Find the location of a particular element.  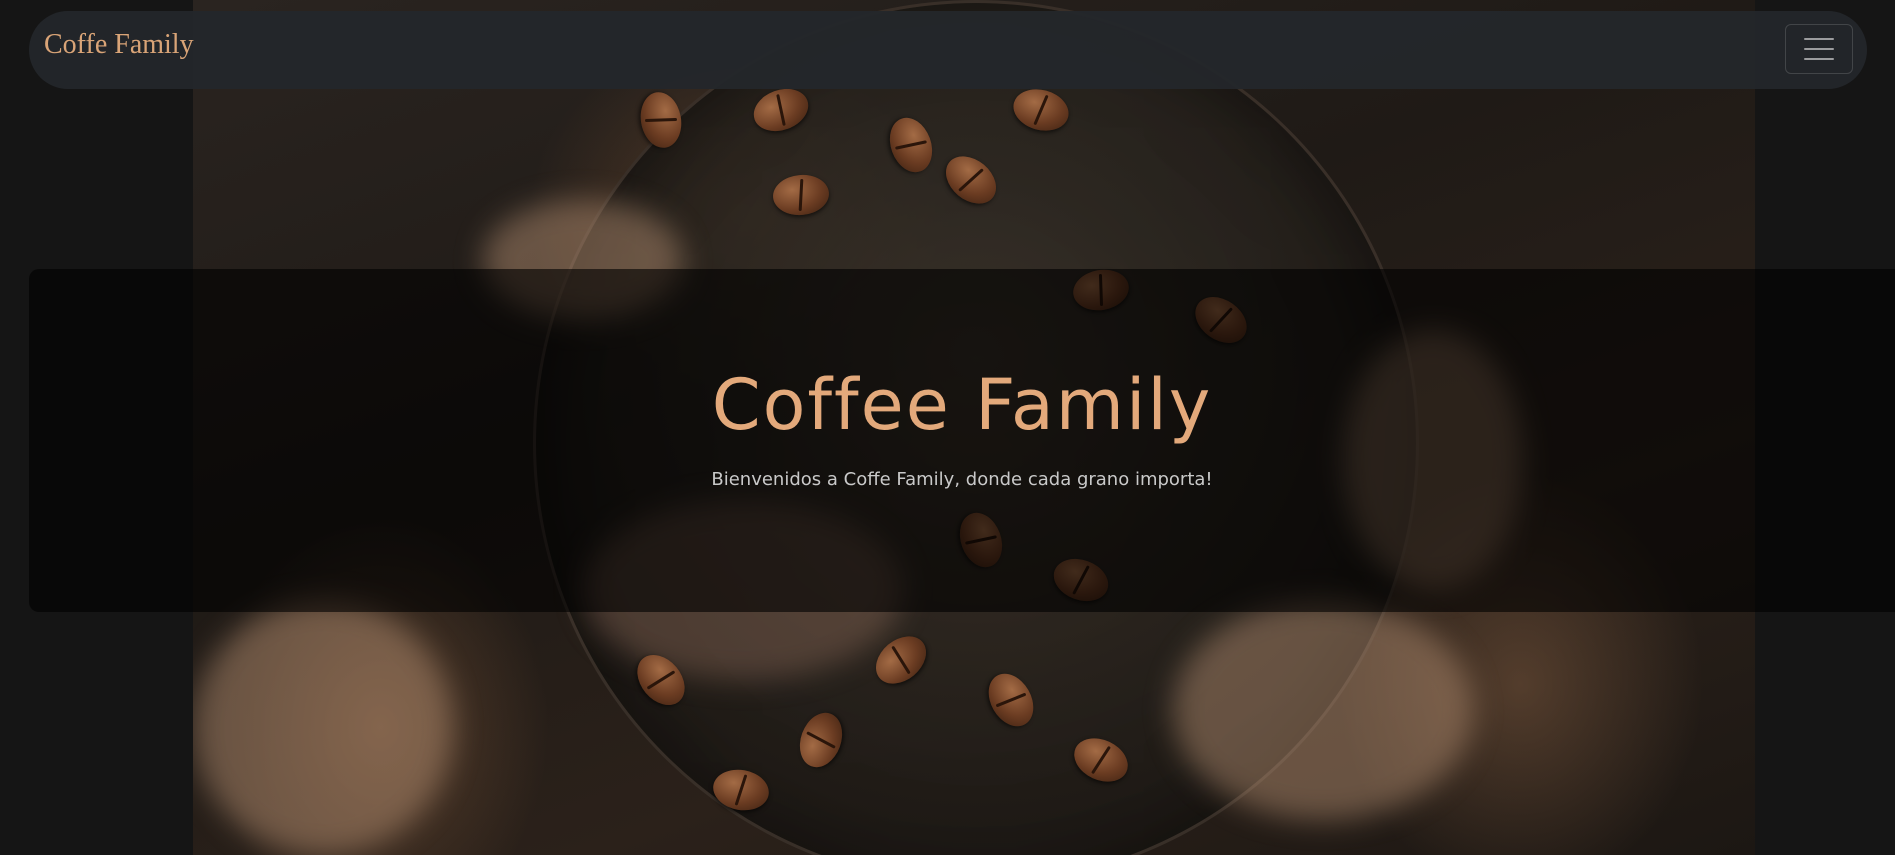

hamburger-icon is located at coordinates (1819, 49).